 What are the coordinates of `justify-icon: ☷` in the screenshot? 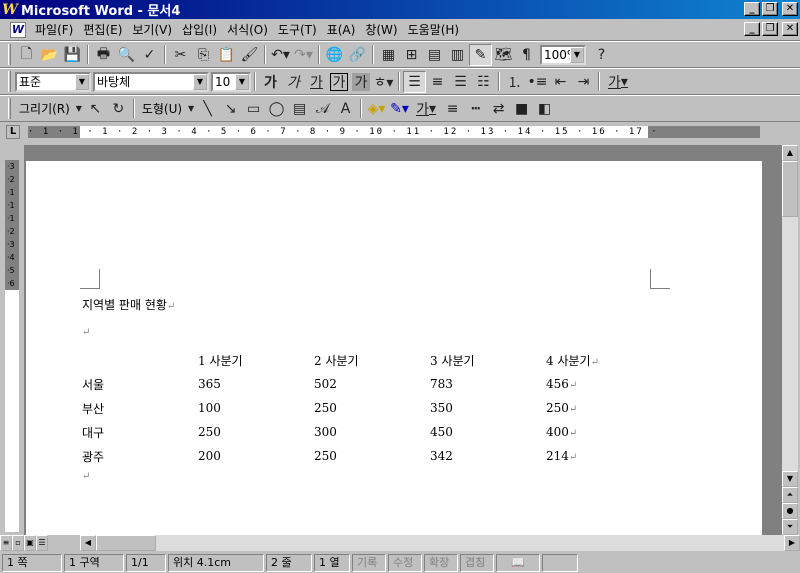 It's located at (483, 82).